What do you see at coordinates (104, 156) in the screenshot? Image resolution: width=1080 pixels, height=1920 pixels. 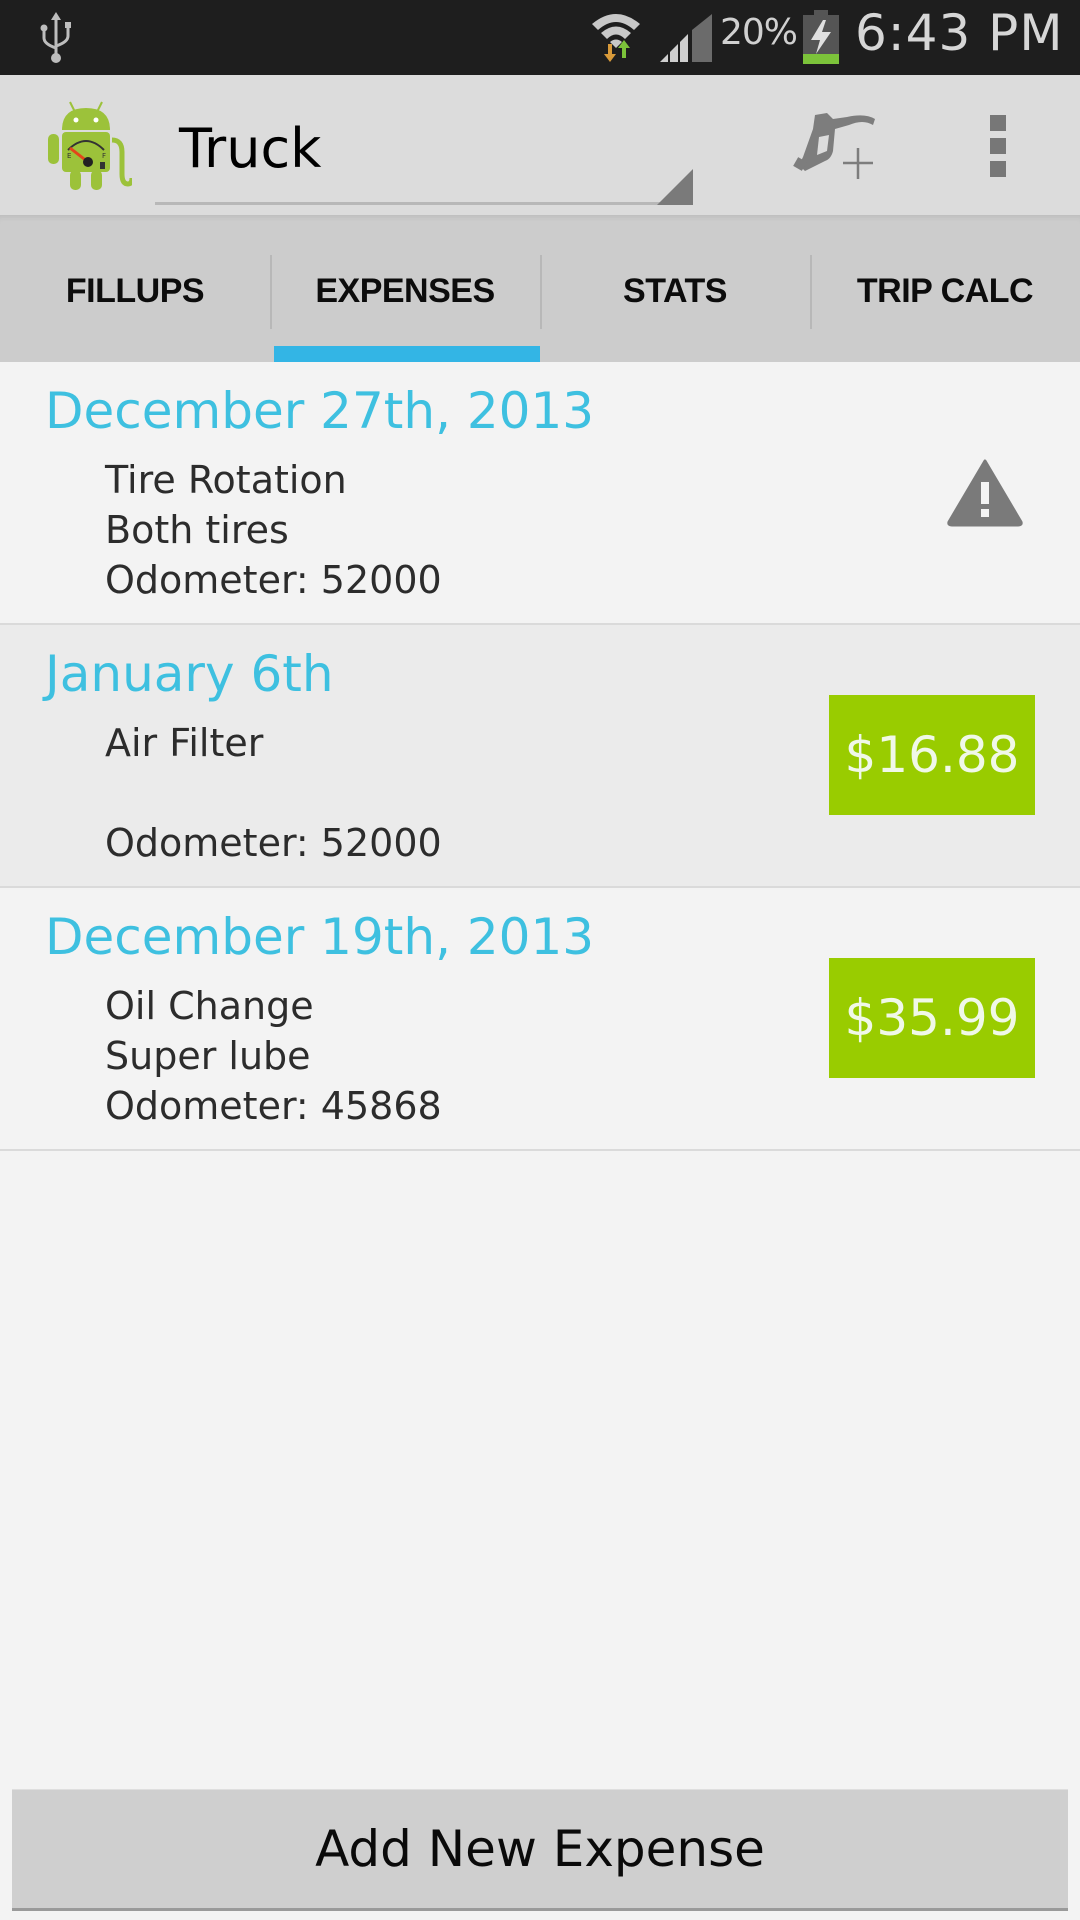 I see `svg-text: F` at bounding box center [104, 156].